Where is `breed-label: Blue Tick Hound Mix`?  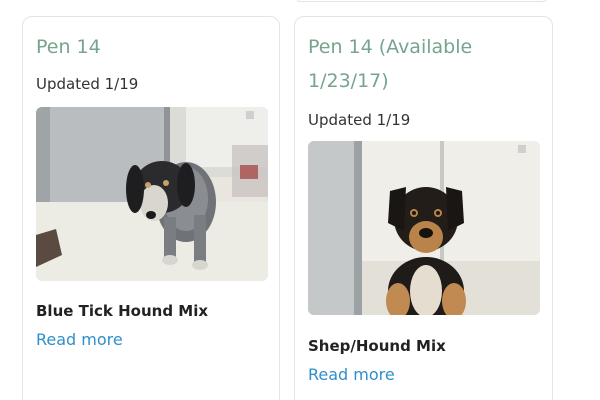 breed-label: Blue Tick Hound Mix is located at coordinates (122, 311).